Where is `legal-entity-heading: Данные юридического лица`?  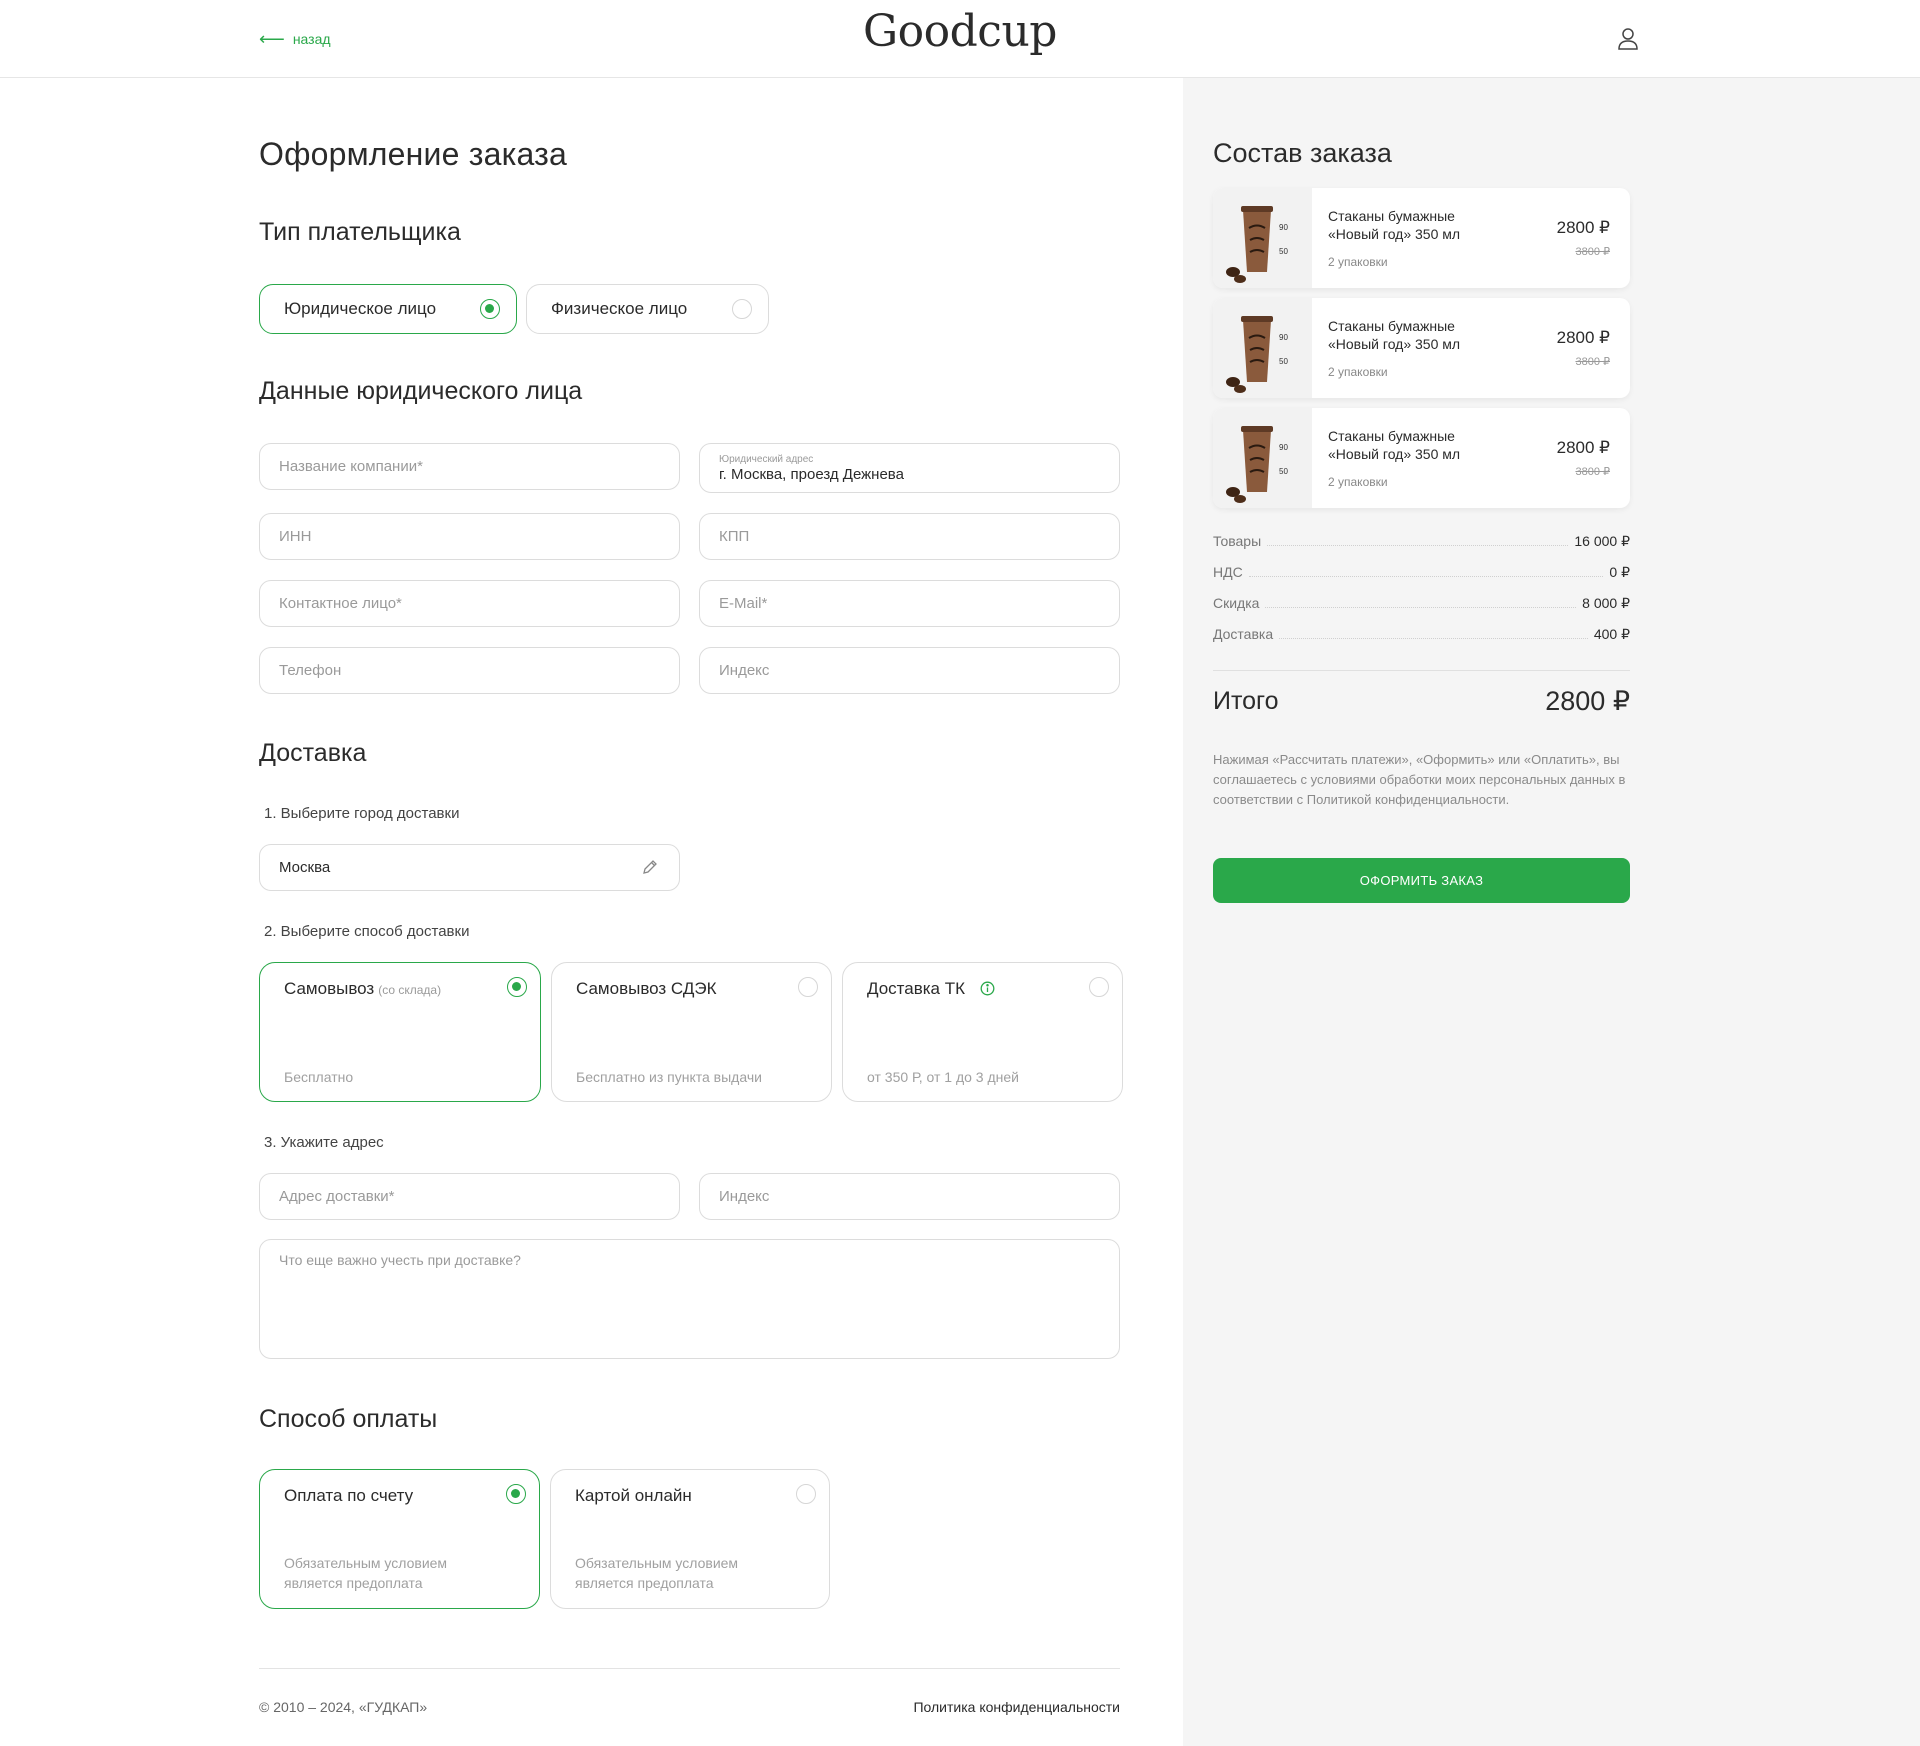
legal-entity-heading: Данные юридического лица is located at coordinates (421, 391).